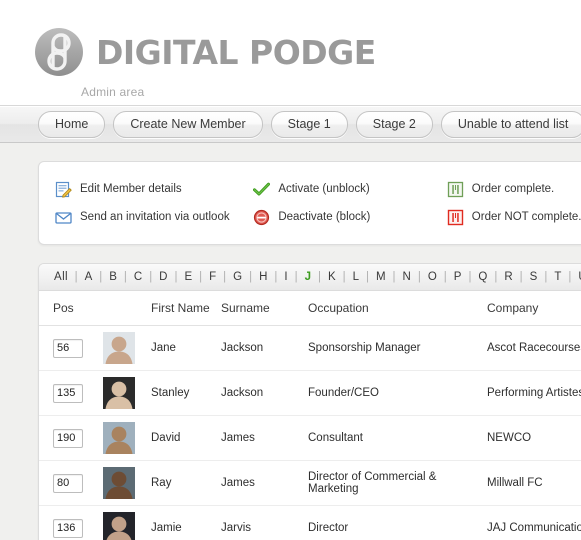 The width and height of the screenshot is (581, 540). I want to click on red-block-icon, so click(261, 217).